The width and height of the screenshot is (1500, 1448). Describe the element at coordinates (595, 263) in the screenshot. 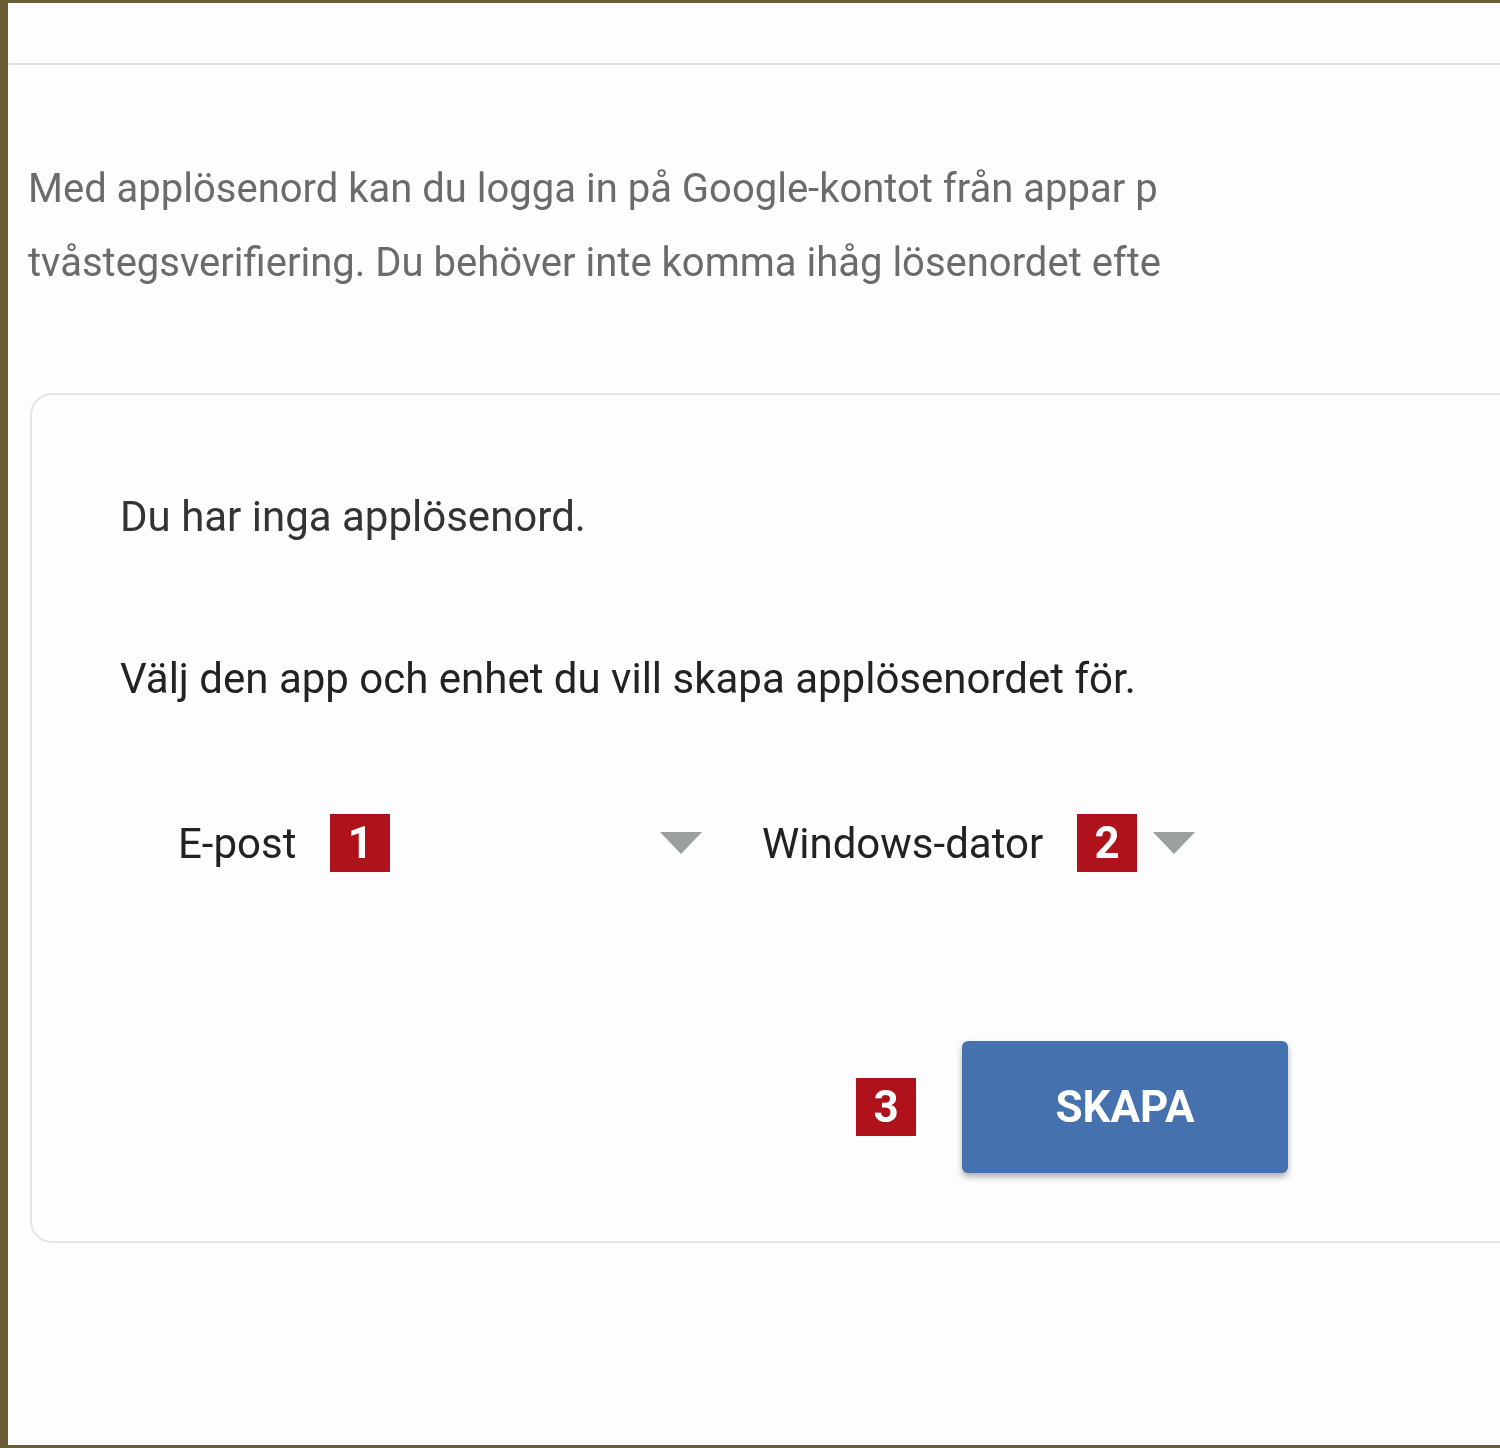

I see `description-text: tvåstegsverifiering. Du behöver inte komma ihåg lösenordet efte` at that location.